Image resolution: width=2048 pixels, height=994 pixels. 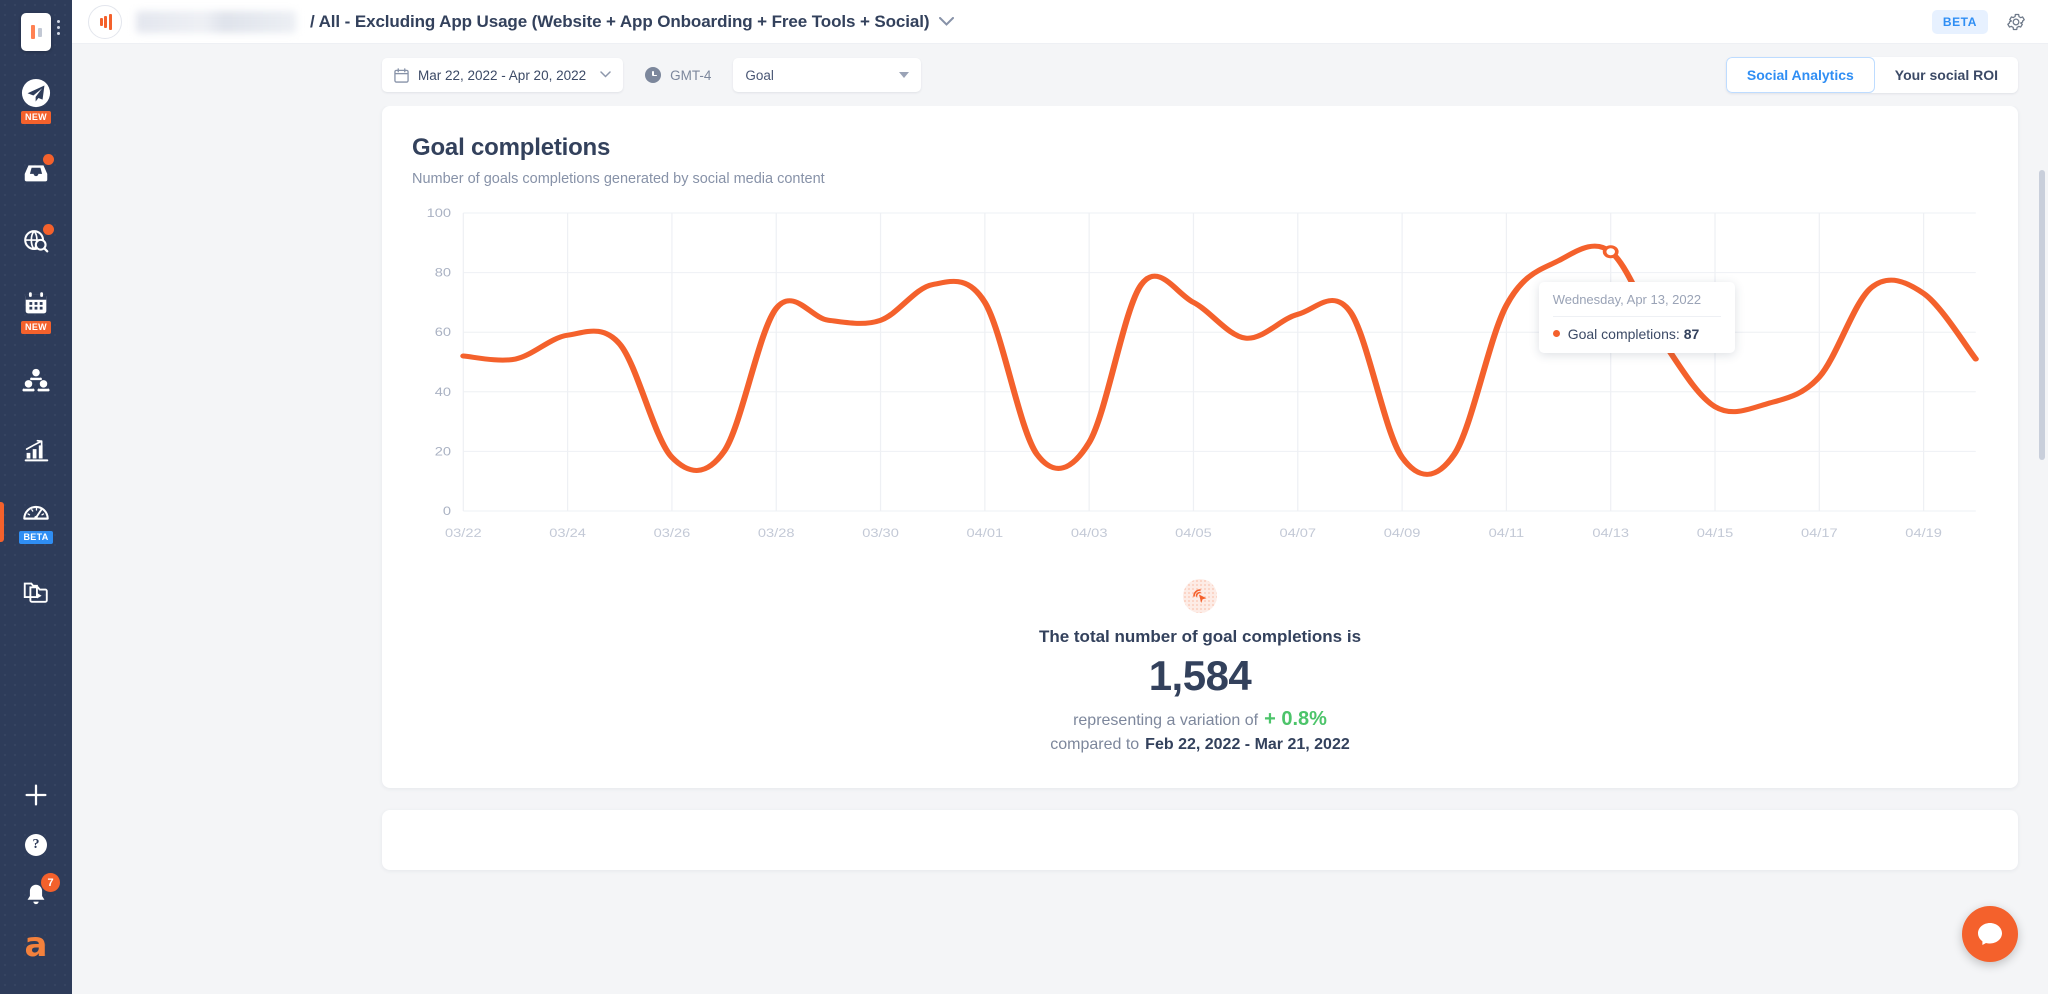 What do you see at coordinates (39, 32) in the screenshot?
I see `logo-bar-b` at bounding box center [39, 32].